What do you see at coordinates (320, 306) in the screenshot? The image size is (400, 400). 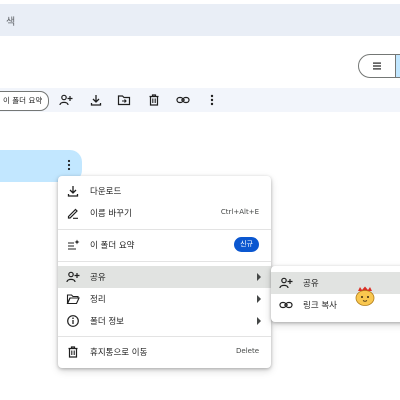 I see `submenu-item-label: 링크 복사` at bounding box center [320, 306].